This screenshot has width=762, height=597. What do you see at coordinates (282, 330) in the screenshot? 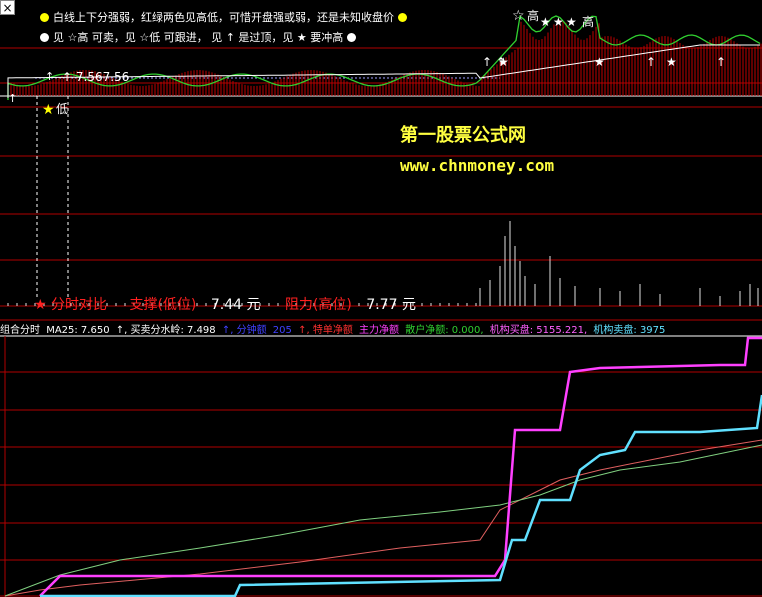
I see `stat-minute-val: 205` at bounding box center [282, 330].